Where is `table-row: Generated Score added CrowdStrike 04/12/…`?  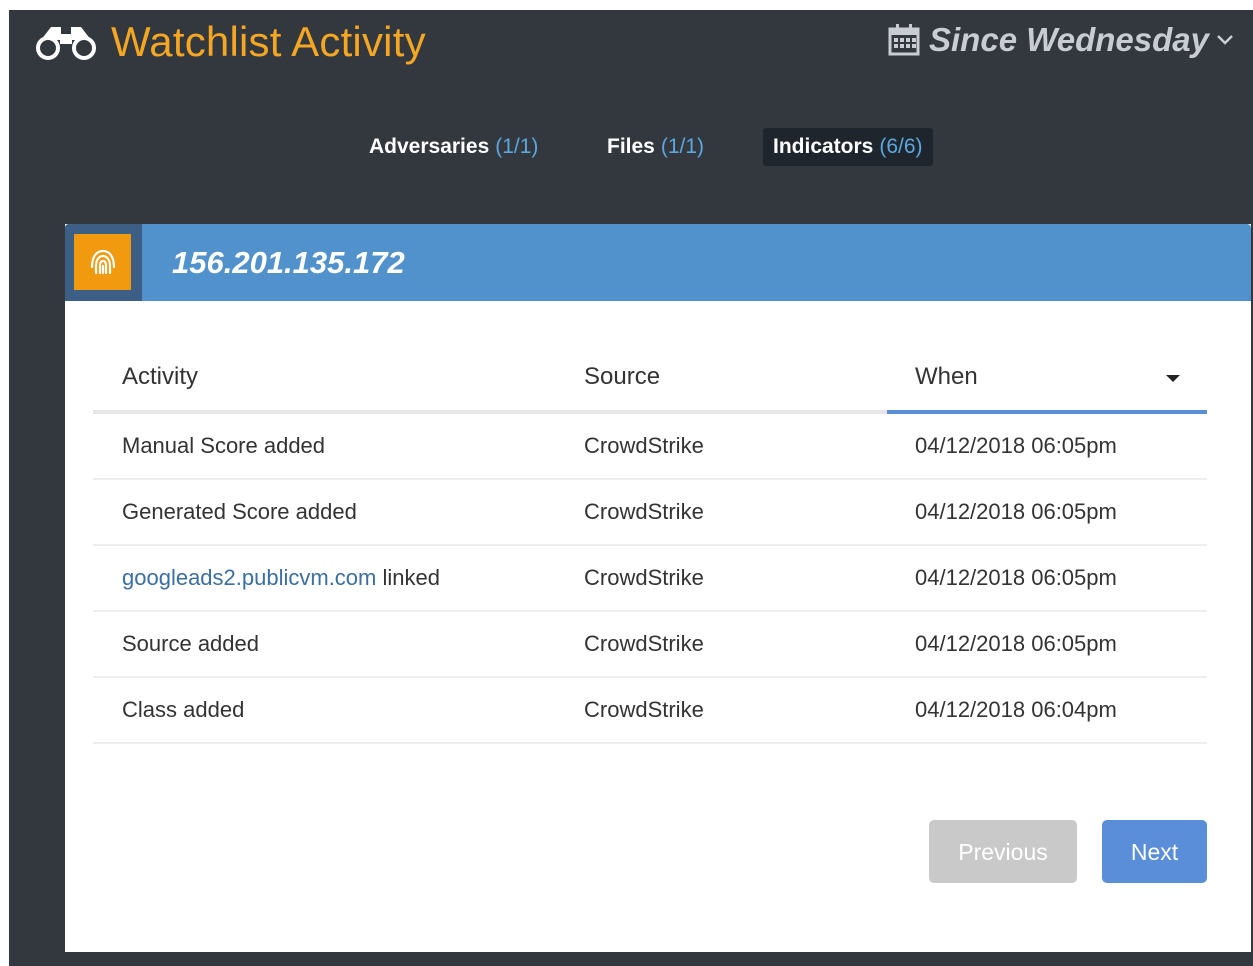
table-row: Generated Score added CrowdStrike 04/12/… is located at coordinates (650, 513).